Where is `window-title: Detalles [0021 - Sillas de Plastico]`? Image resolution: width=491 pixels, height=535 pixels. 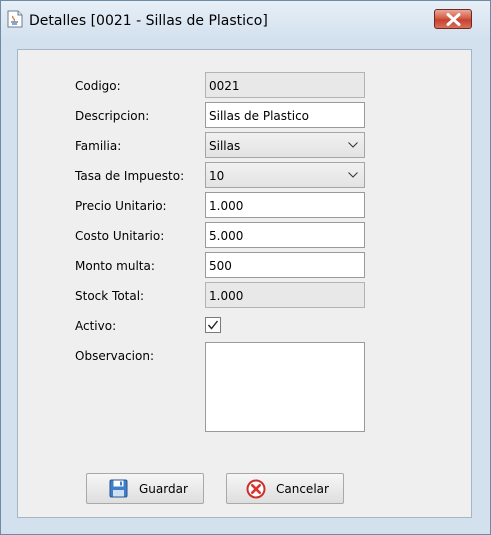 window-title: Detalles [0021 - Sillas de Plastico] is located at coordinates (148, 21).